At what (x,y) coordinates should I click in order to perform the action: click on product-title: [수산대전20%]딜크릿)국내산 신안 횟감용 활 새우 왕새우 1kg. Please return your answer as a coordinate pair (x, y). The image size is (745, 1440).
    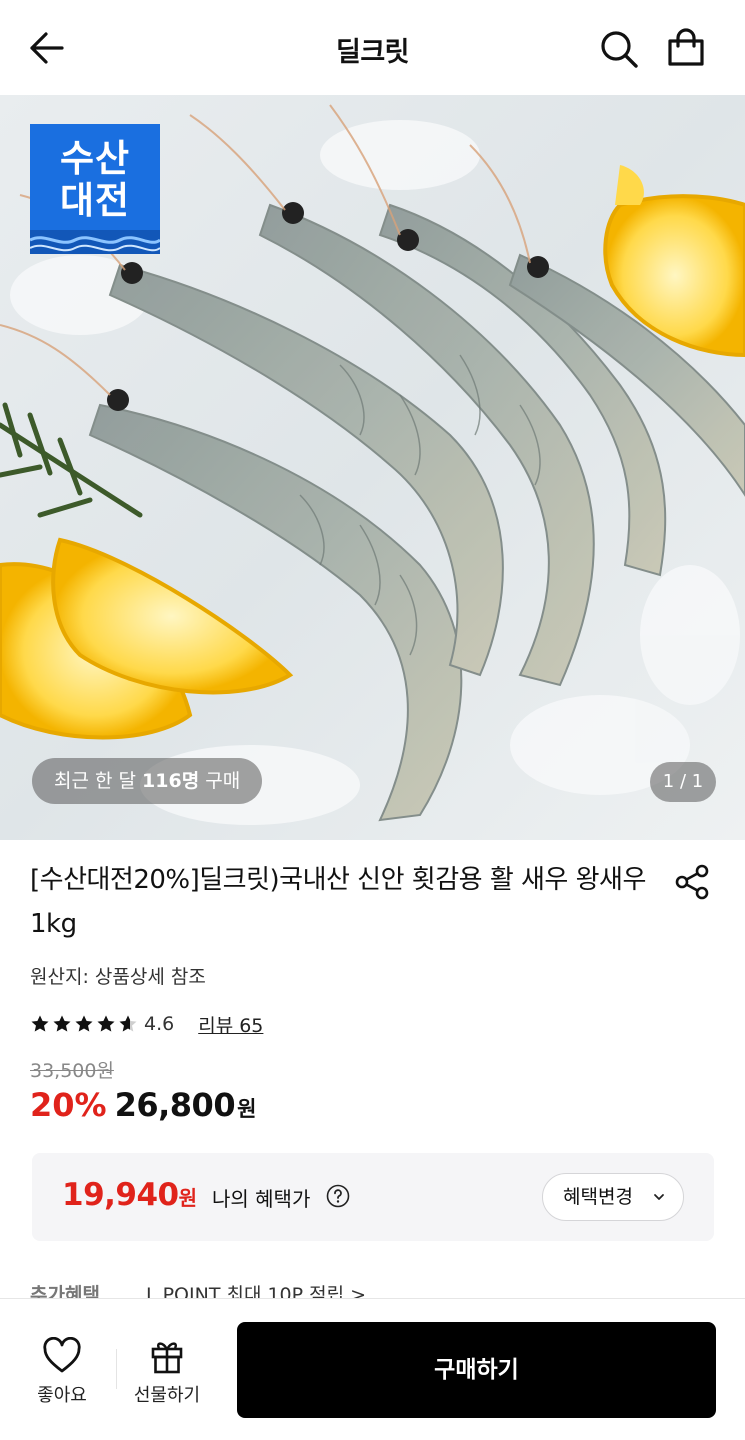
    Looking at the image, I should click on (338, 902).